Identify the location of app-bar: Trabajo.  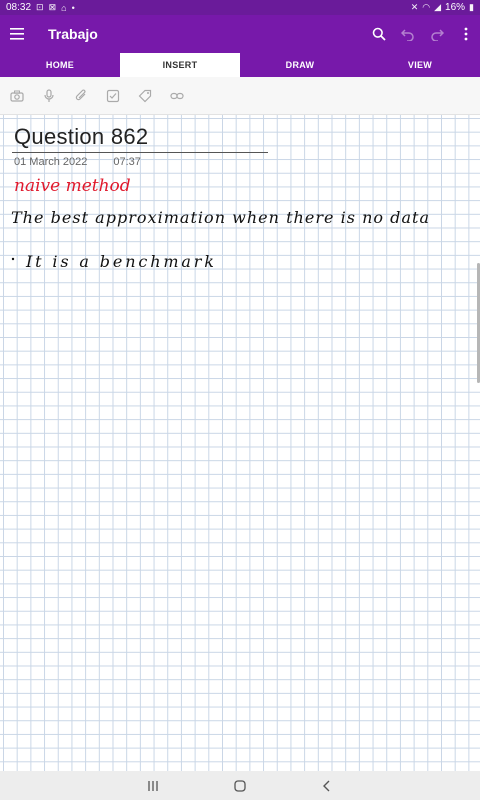
(240, 34).